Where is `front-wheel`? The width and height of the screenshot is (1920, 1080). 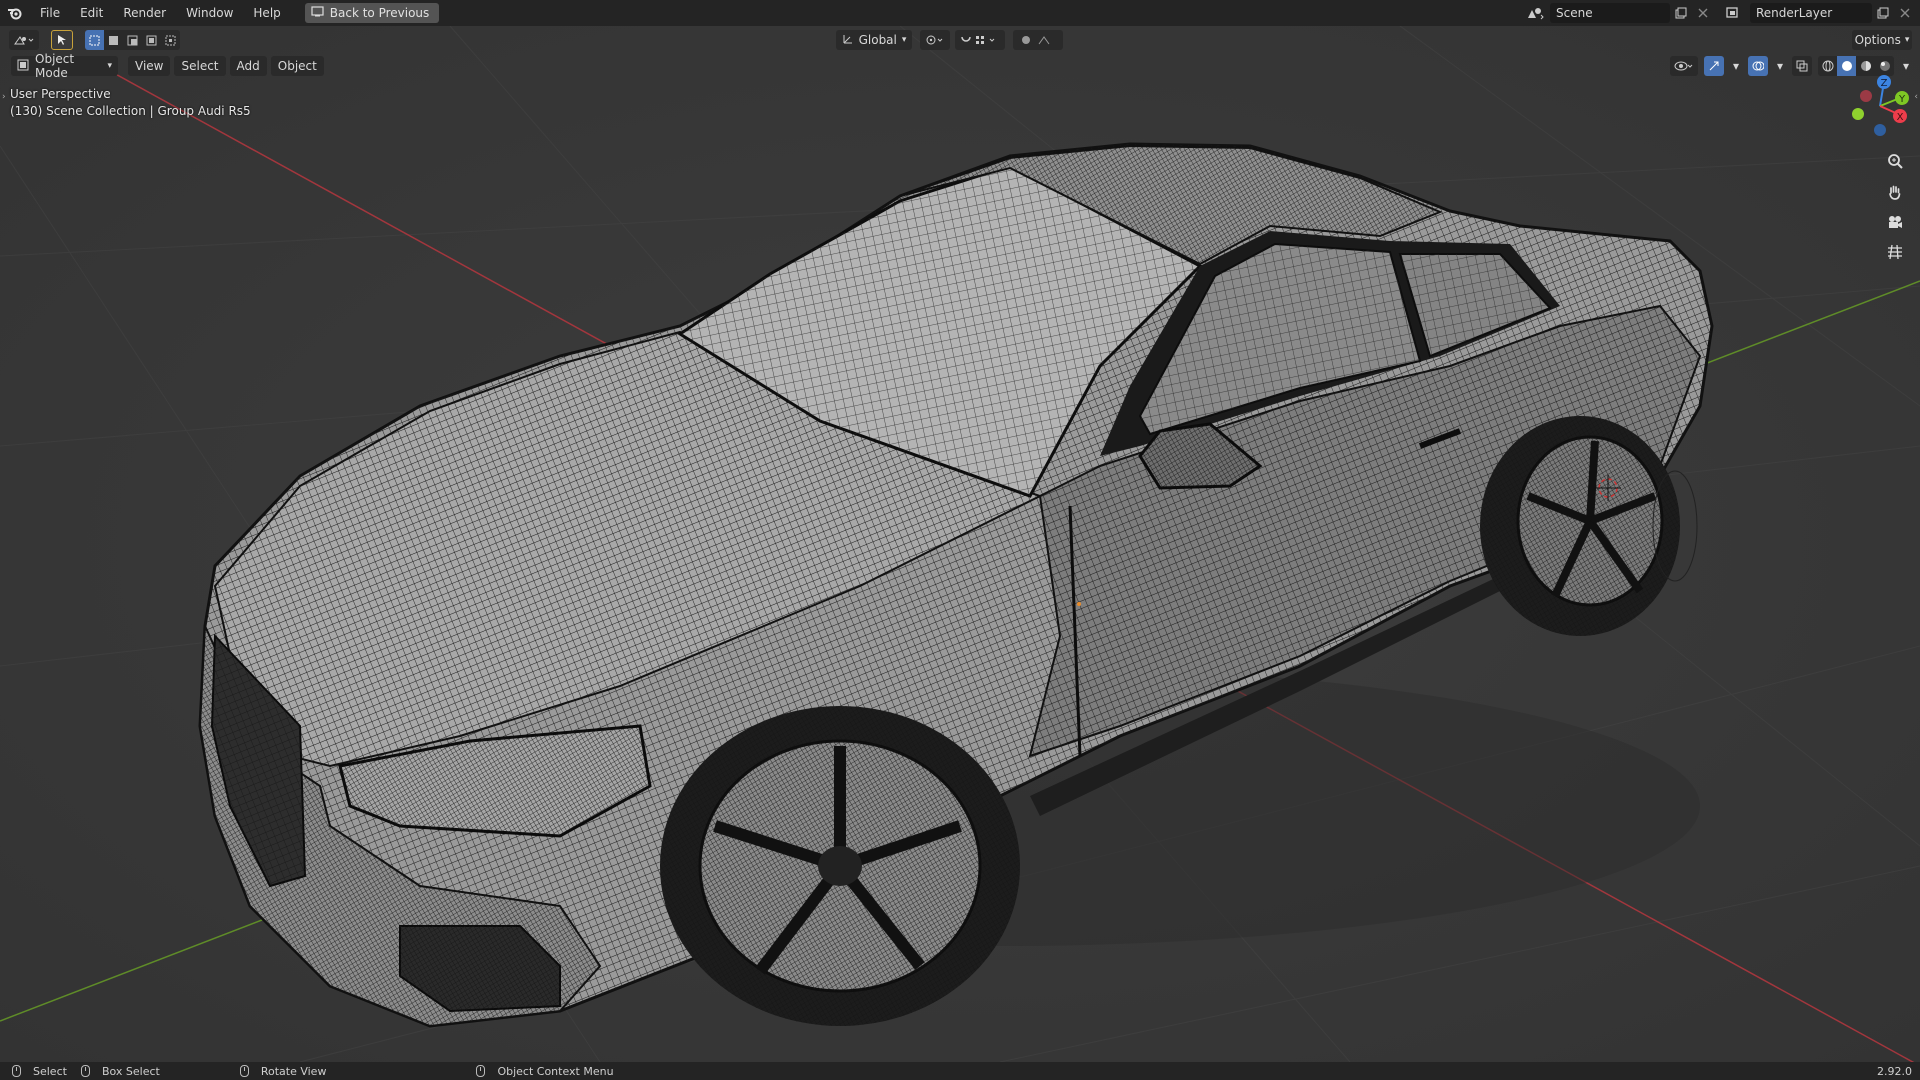
front-wheel is located at coordinates (840, 866).